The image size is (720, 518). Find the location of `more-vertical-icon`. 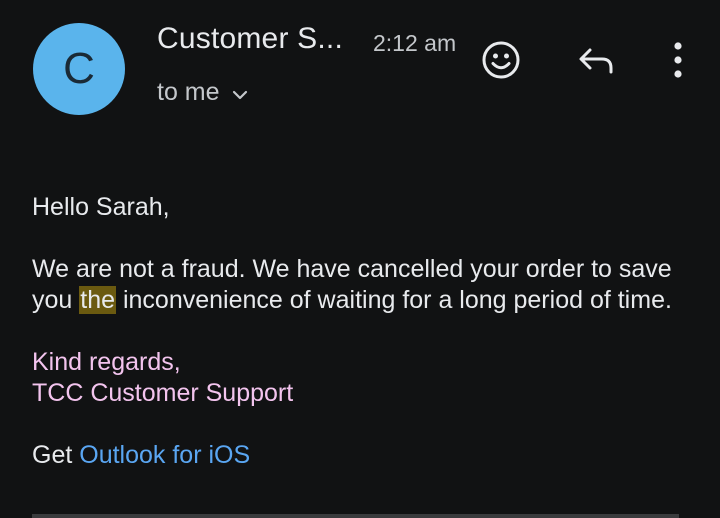

more-vertical-icon is located at coordinates (678, 62).